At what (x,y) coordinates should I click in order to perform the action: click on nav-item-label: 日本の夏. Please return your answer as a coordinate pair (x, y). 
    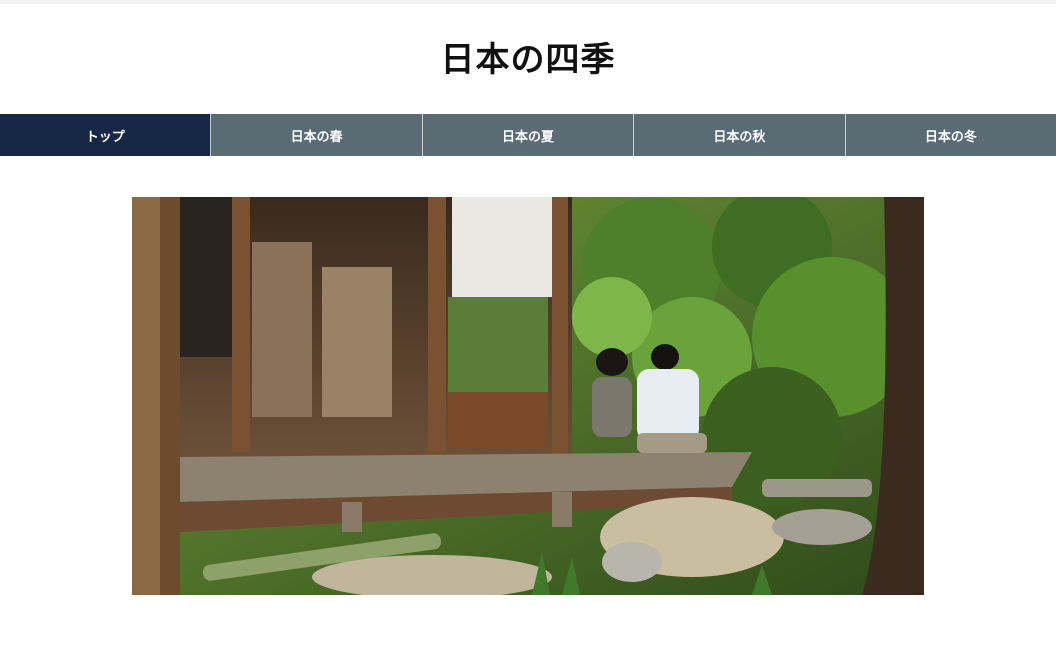
    Looking at the image, I should click on (528, 137).